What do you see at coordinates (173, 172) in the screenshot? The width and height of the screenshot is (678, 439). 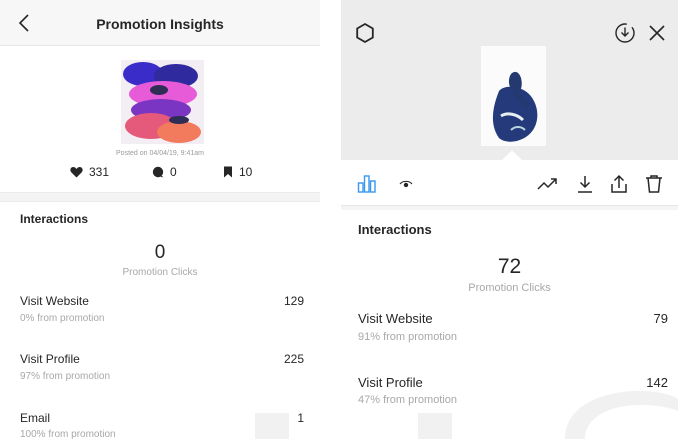 I see `comments-count: 0` at bounding box center [173, 172].